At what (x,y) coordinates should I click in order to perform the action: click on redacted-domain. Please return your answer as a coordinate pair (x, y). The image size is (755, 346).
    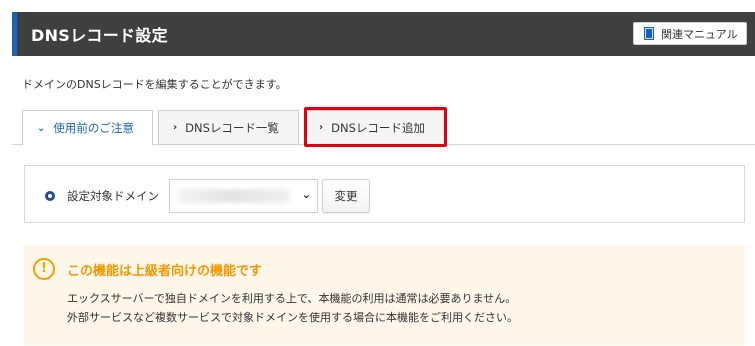
    Looking at the image, I should click on (234, 196).